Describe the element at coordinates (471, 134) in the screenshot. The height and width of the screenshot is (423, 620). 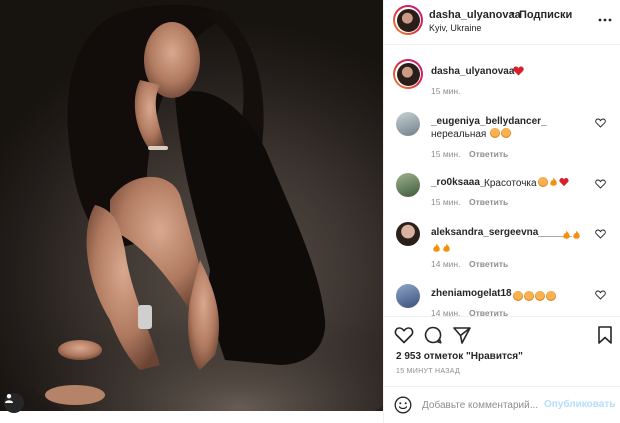
I see `comment-text: нереальная` at that location.